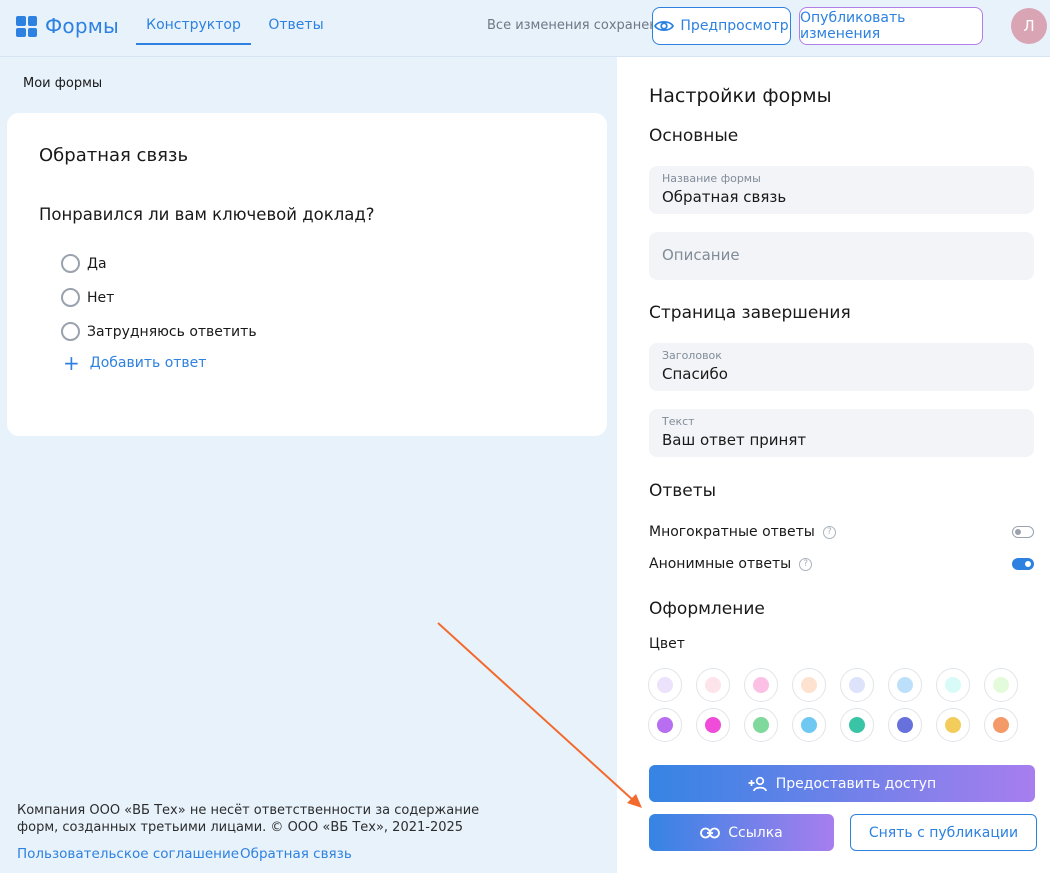  I want to click on share-access-label: Предоставить доступ, so click(856, 783).